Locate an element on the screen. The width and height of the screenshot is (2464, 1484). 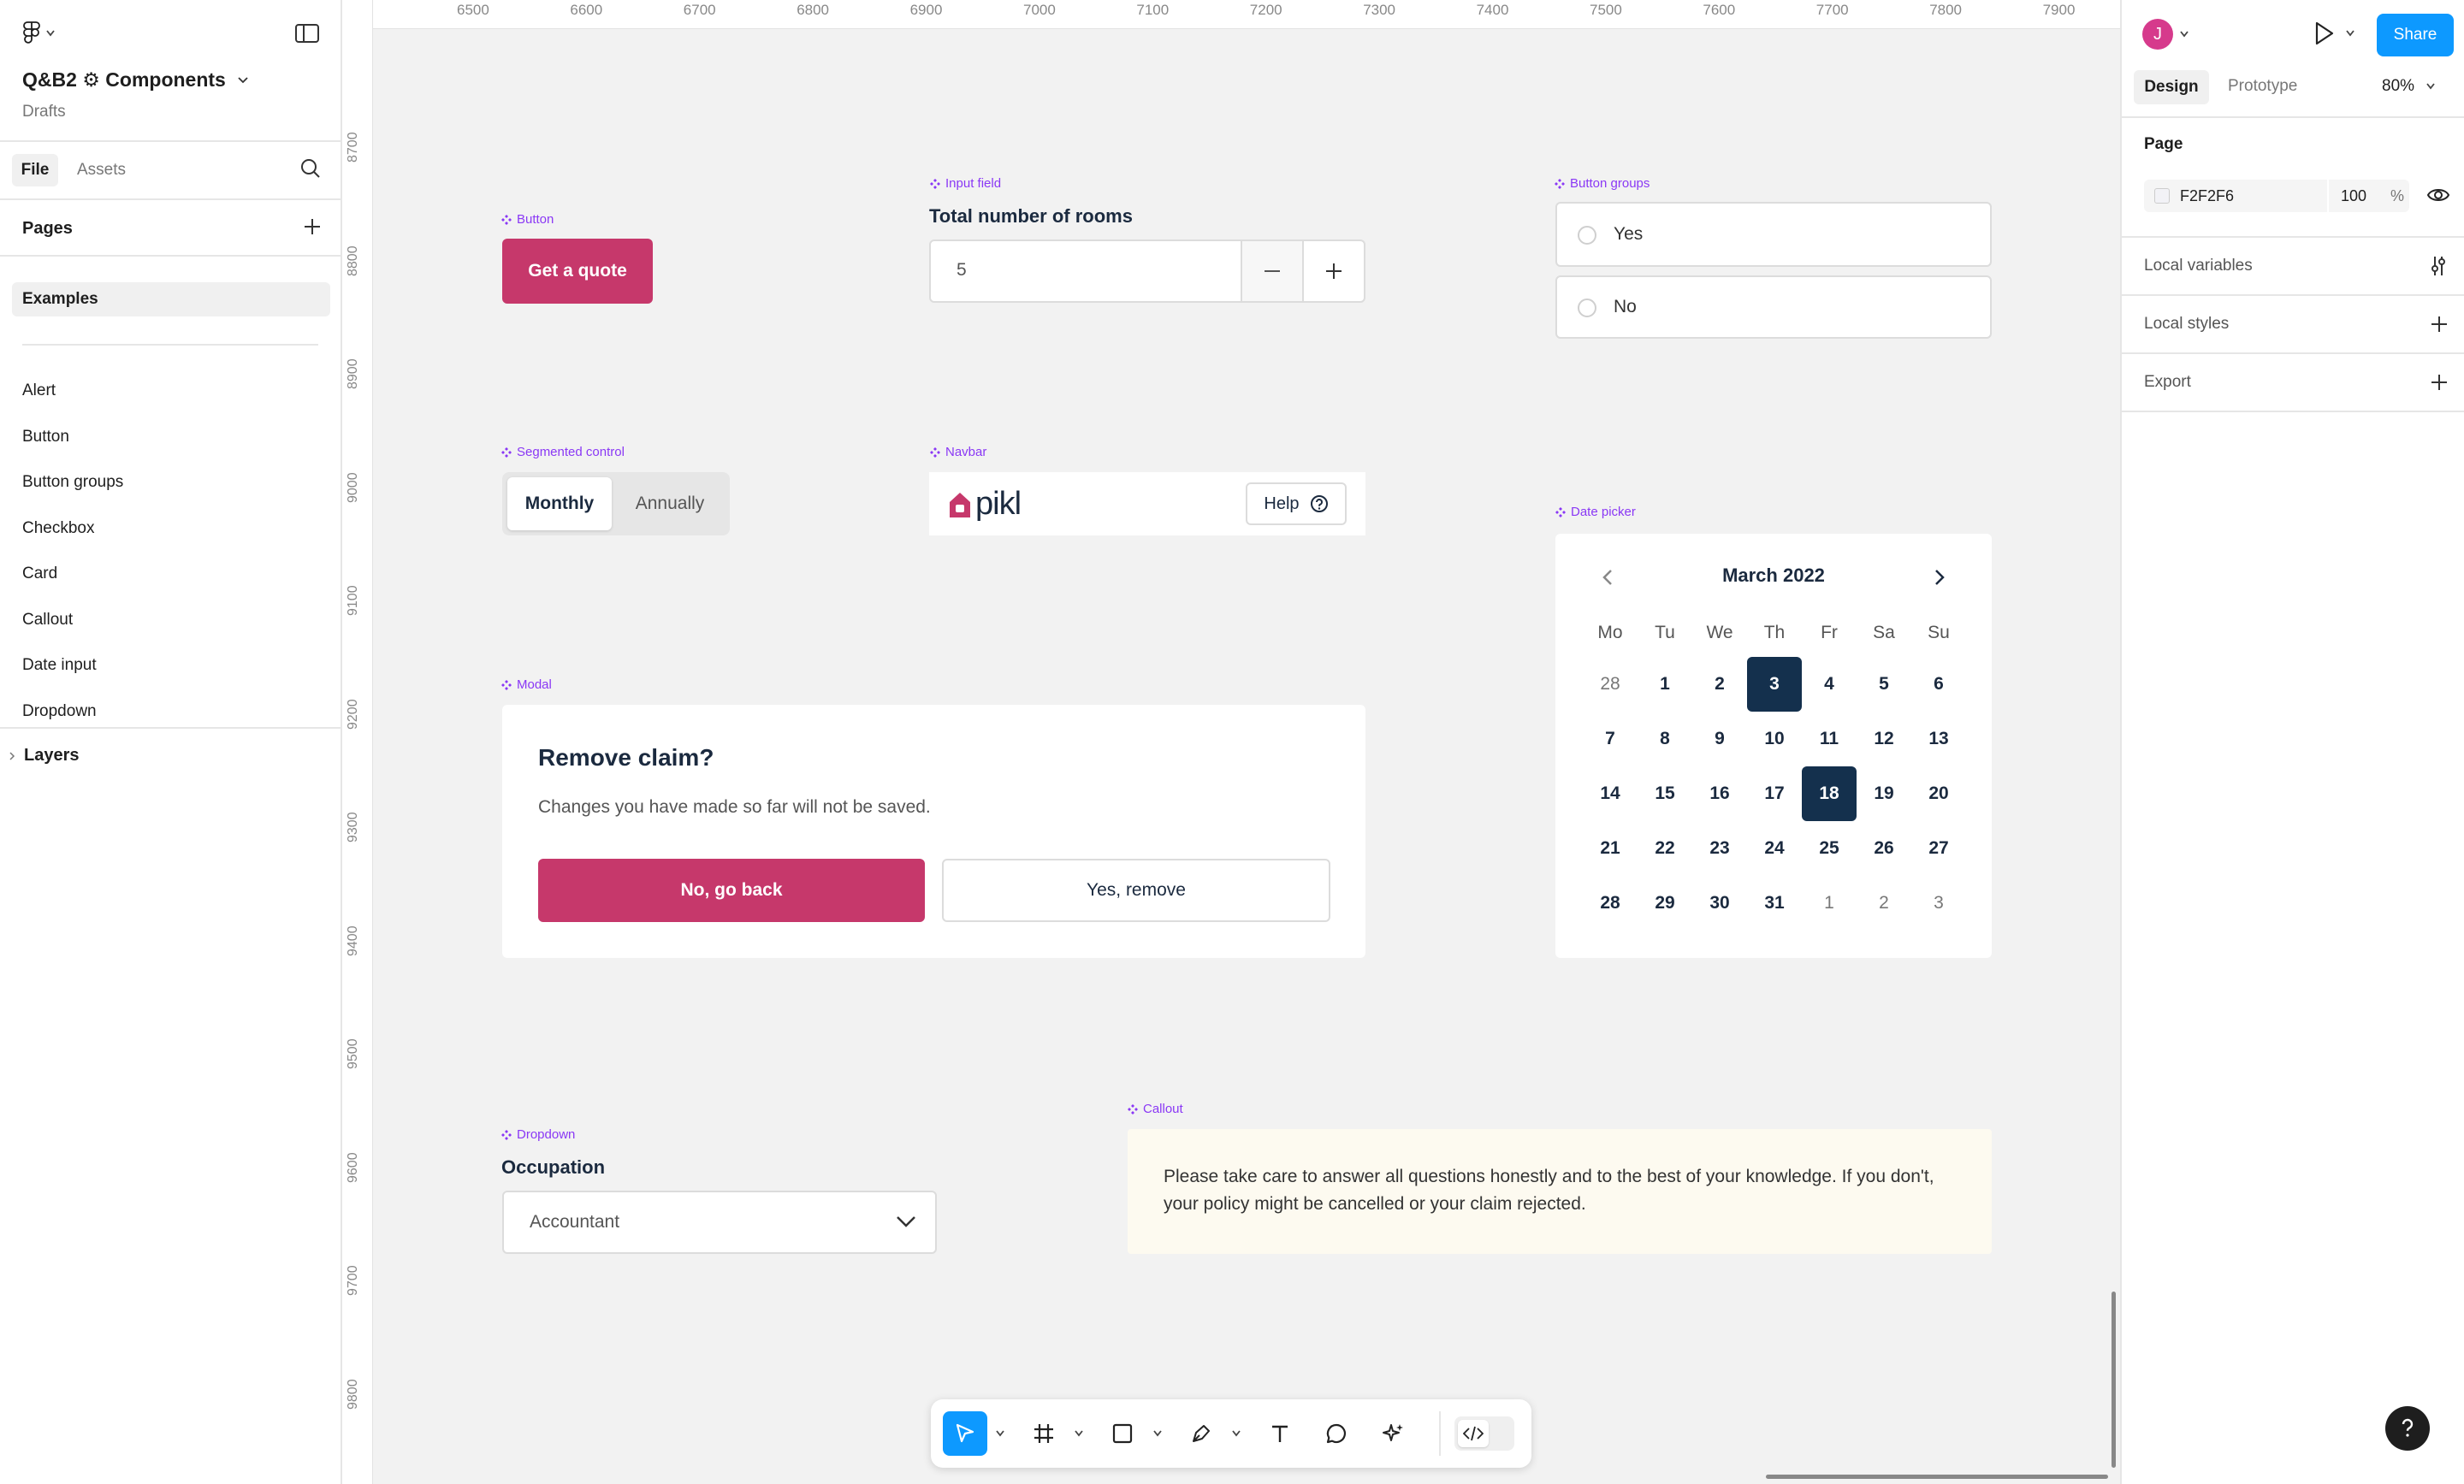
page-item-button-groups: Button groups is located at coordinates (72, 482).